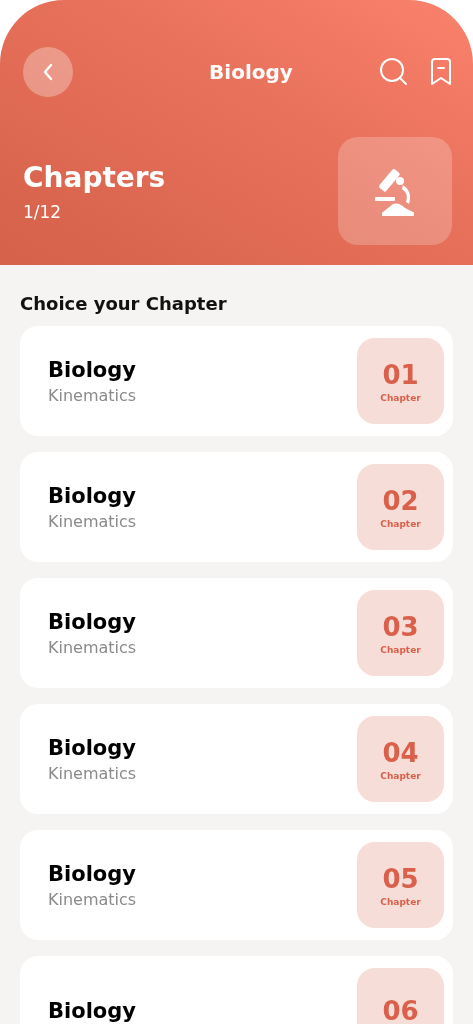 This screenshot has height=1024, width=473. What do you see at coordinates (236, 507) in the screenshot?
I see `chapter-card: Biology Kinematics 02 Chapter` at bounding box center [236, 507].